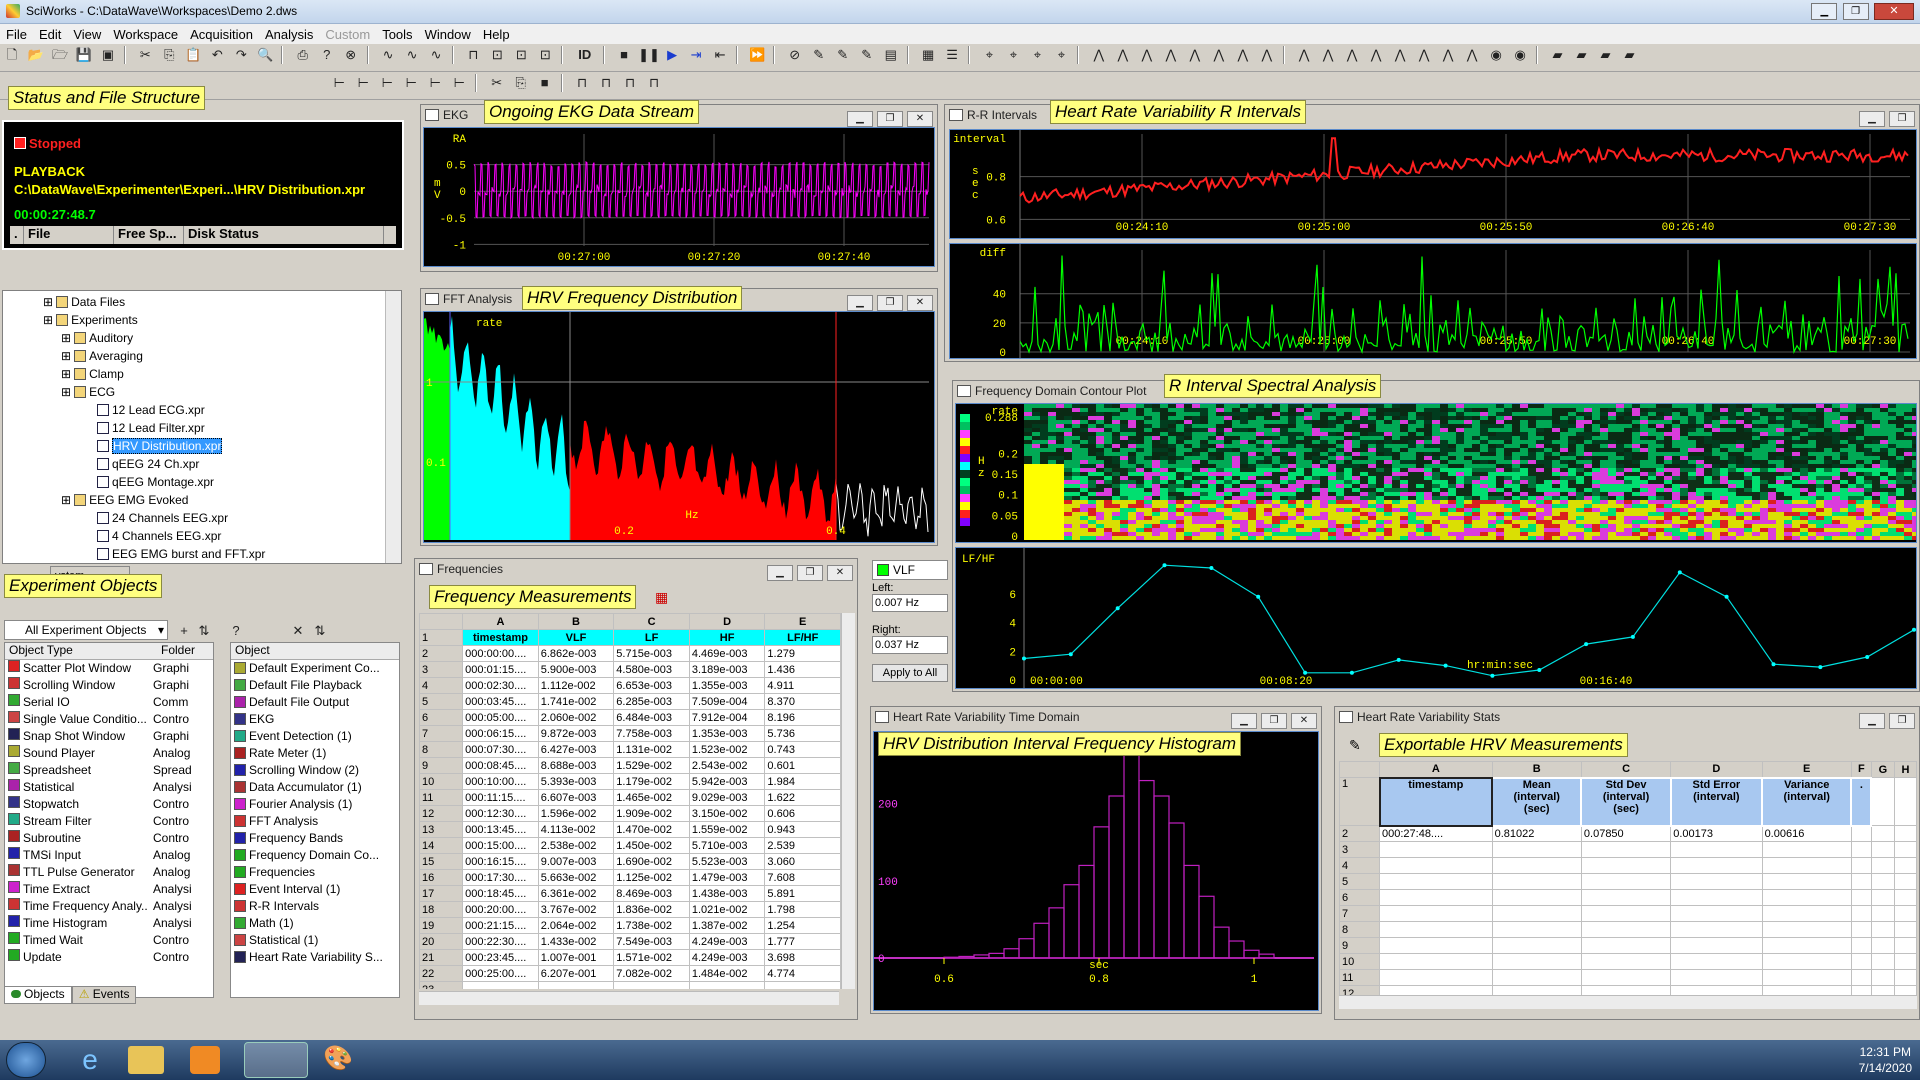  Describe the element at coordinates (1902, 119) in the screenshot. I see `rr-restore-button: ❐` at that location.